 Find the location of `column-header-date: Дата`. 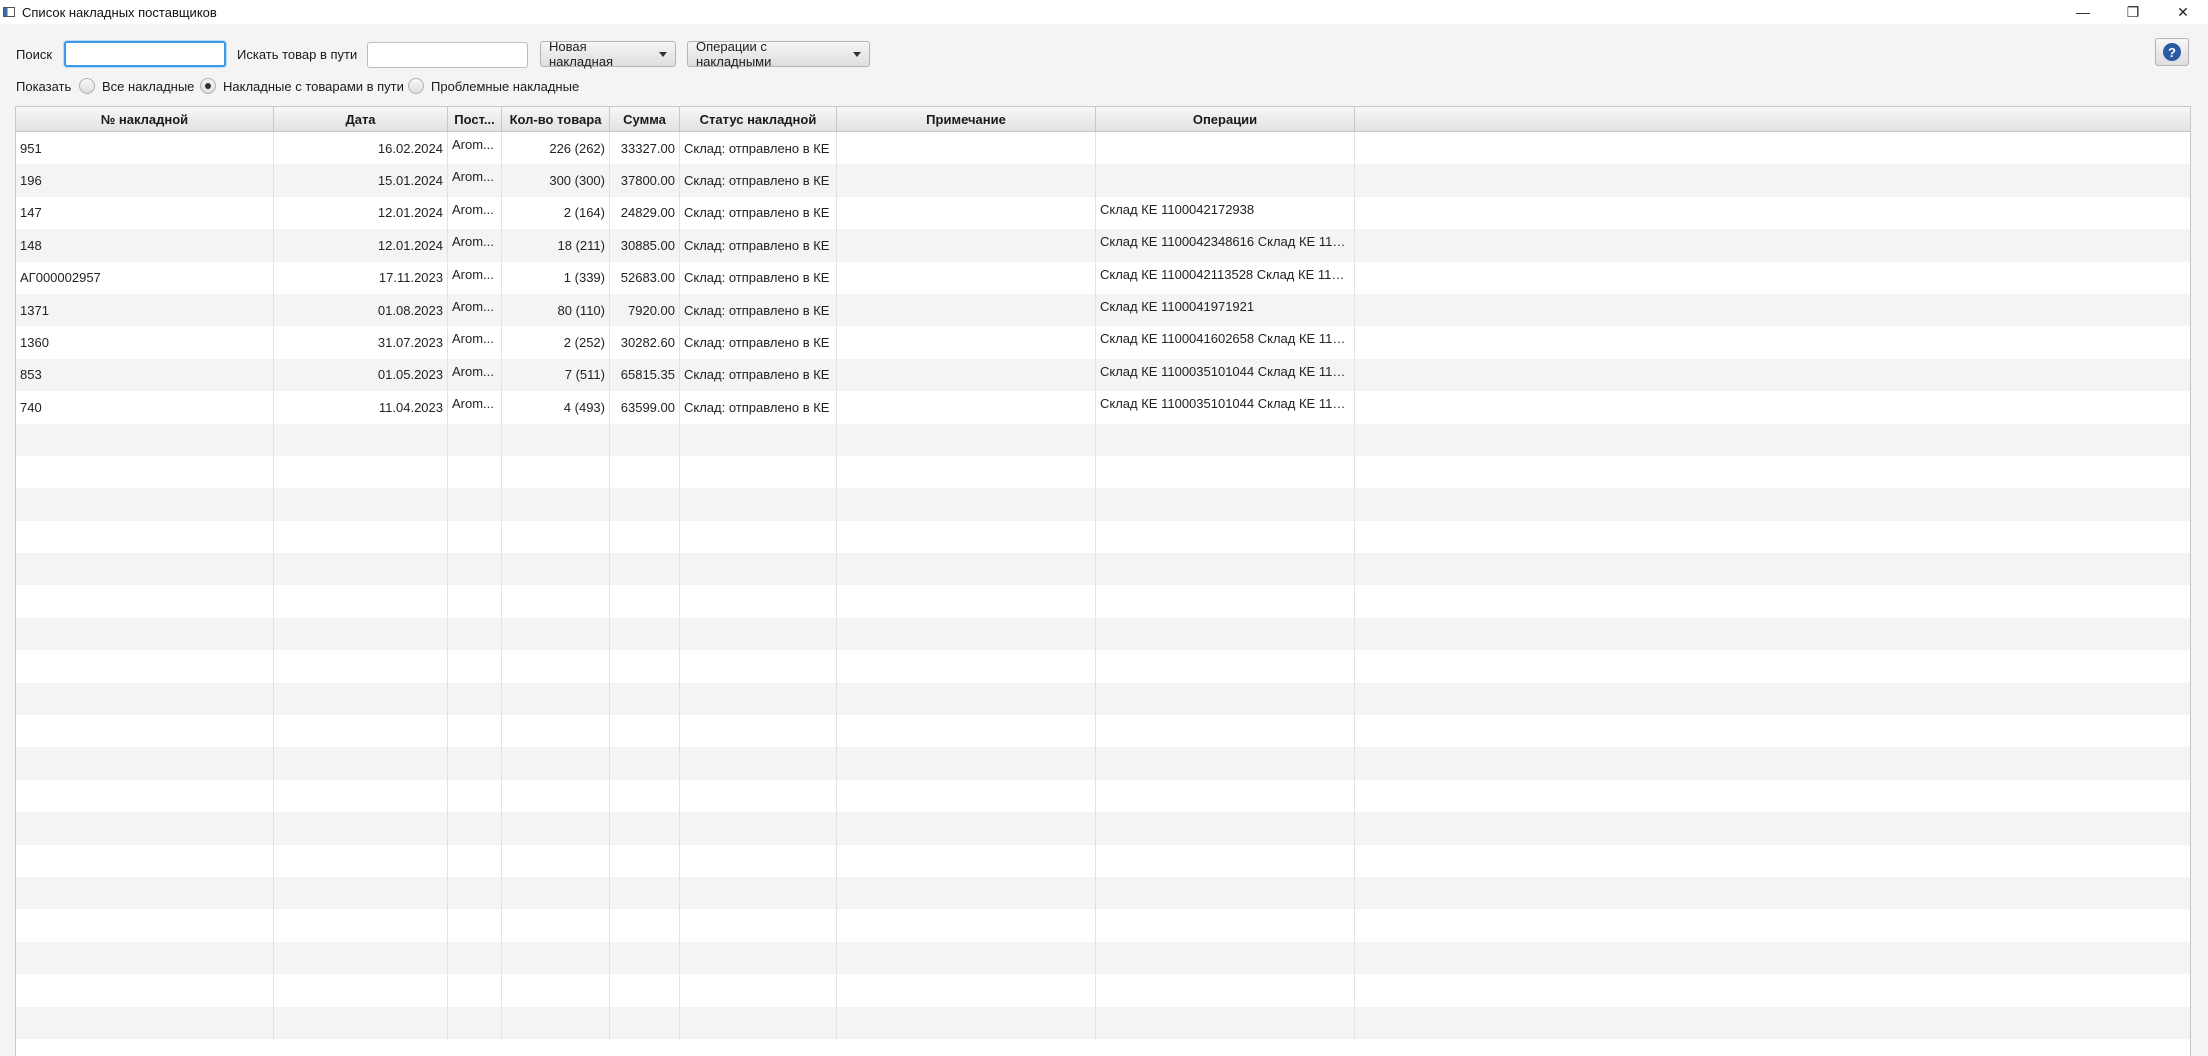

column-header-date: Дата is located at coordinates (361, 119).